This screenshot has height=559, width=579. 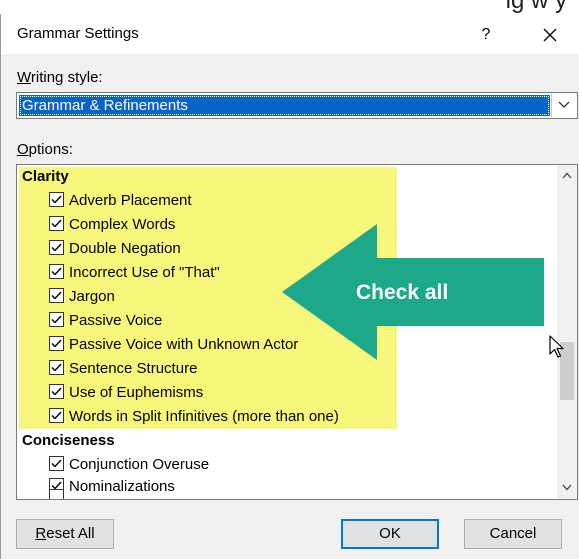 What do you see at coordinates (486, 35) in the screenshot?
I see `help-button: ?` at bounding box center [486, 35].